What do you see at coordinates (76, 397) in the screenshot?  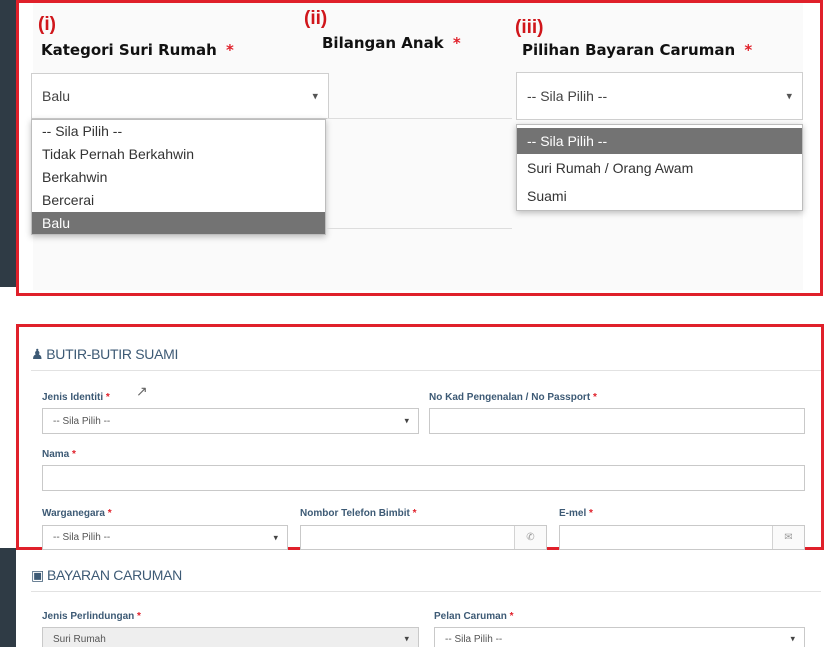 I see `jenis-identiti-label: Jenis Identiti *` at bounding box center [76, 397].